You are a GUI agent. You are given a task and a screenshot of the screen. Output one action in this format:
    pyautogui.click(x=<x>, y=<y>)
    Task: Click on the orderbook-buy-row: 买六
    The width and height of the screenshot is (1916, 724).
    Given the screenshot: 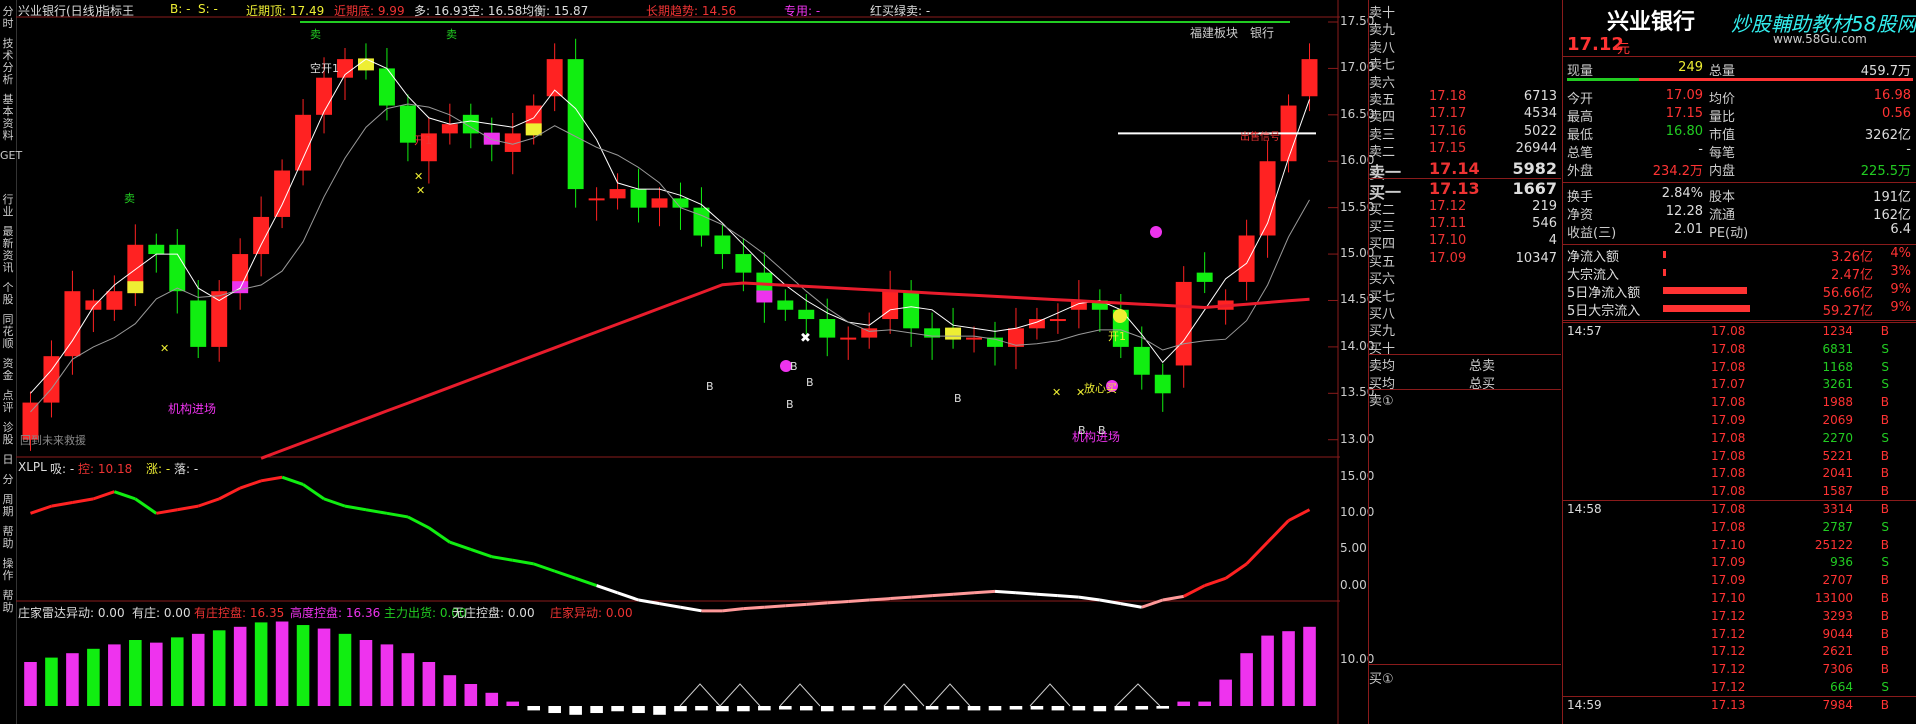 What is the action you would take?
    pyautogui.click(x=1465, y=277)
    